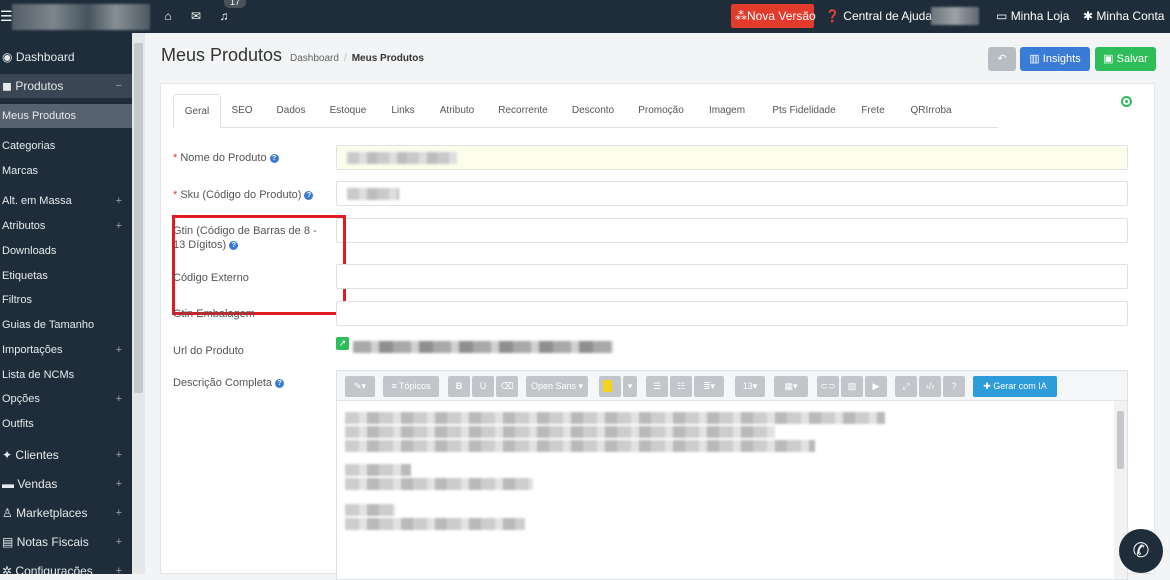 The image size is (1170, 580). What do you see at coordinates (1015, 386) in the screenshot?
I see `gerar-ia-button: ✚ Gerar com IA` at bounding box center [1015, 386].